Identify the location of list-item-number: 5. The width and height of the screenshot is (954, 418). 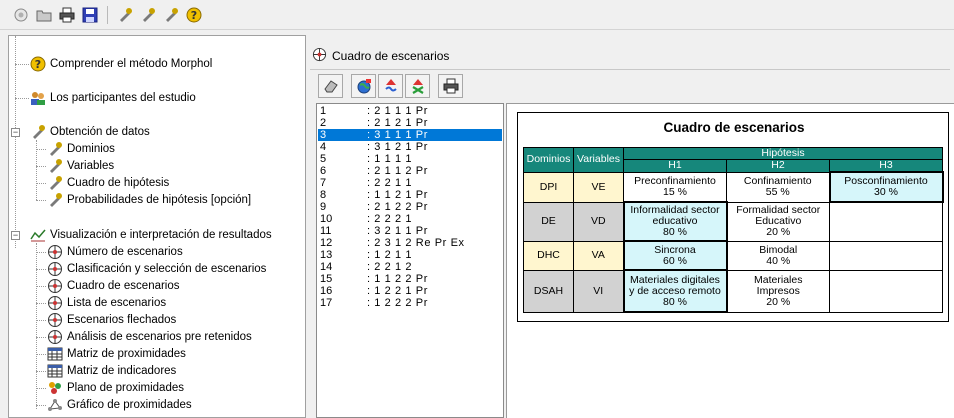
(323, 159).